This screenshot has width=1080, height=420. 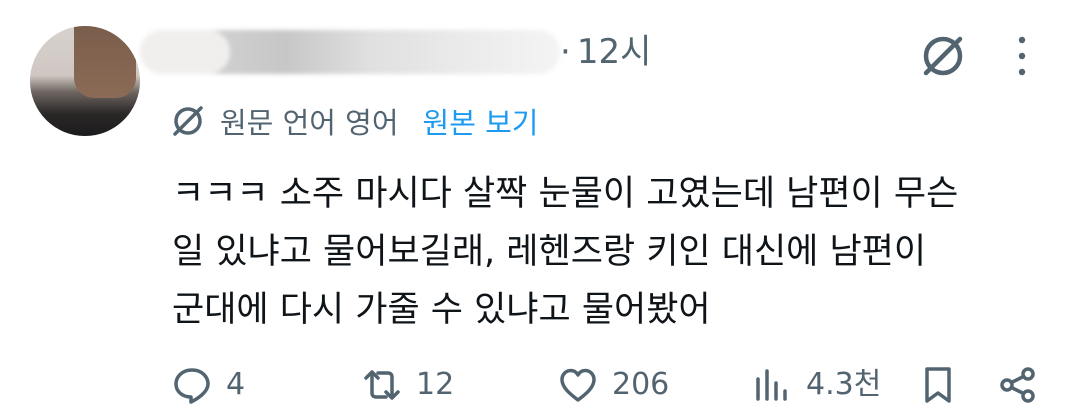 I want to click on views-chart-icon, so click(x=771, y=385).